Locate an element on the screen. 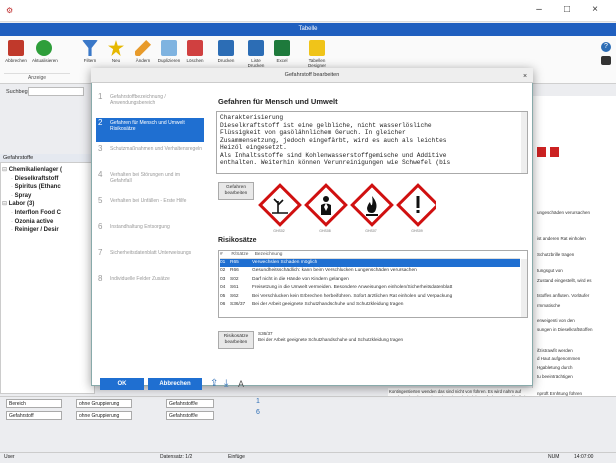 This screenshot has width=616, height=463. text-format-icon: A is located at coordinates (245, 384).